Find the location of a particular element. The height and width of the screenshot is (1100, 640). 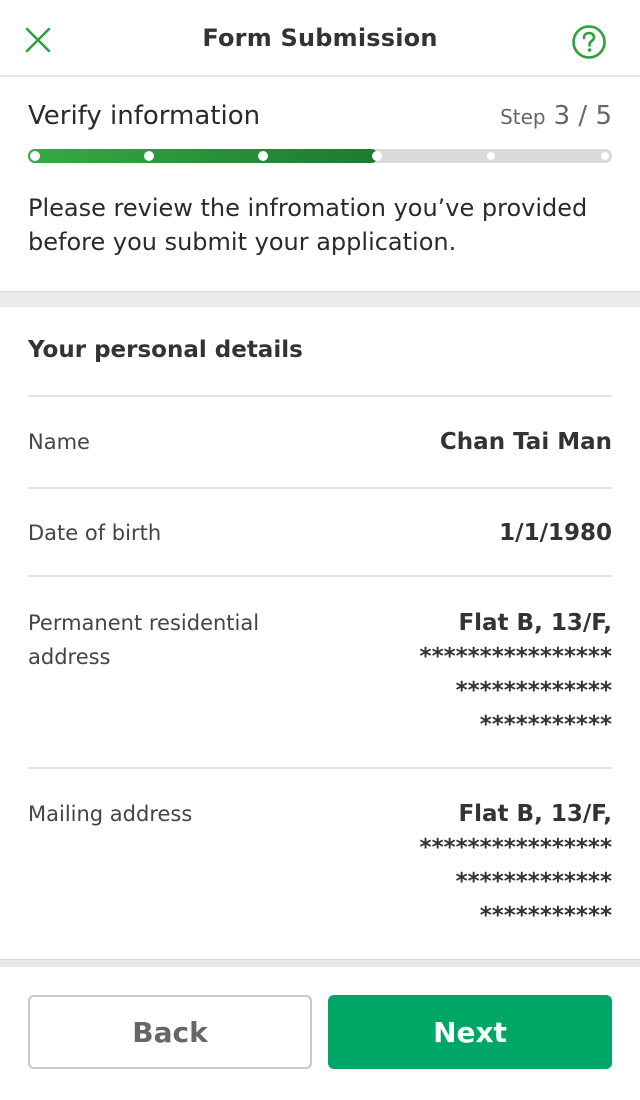

app-header: Form Submission is located at coordinates (320, 38).